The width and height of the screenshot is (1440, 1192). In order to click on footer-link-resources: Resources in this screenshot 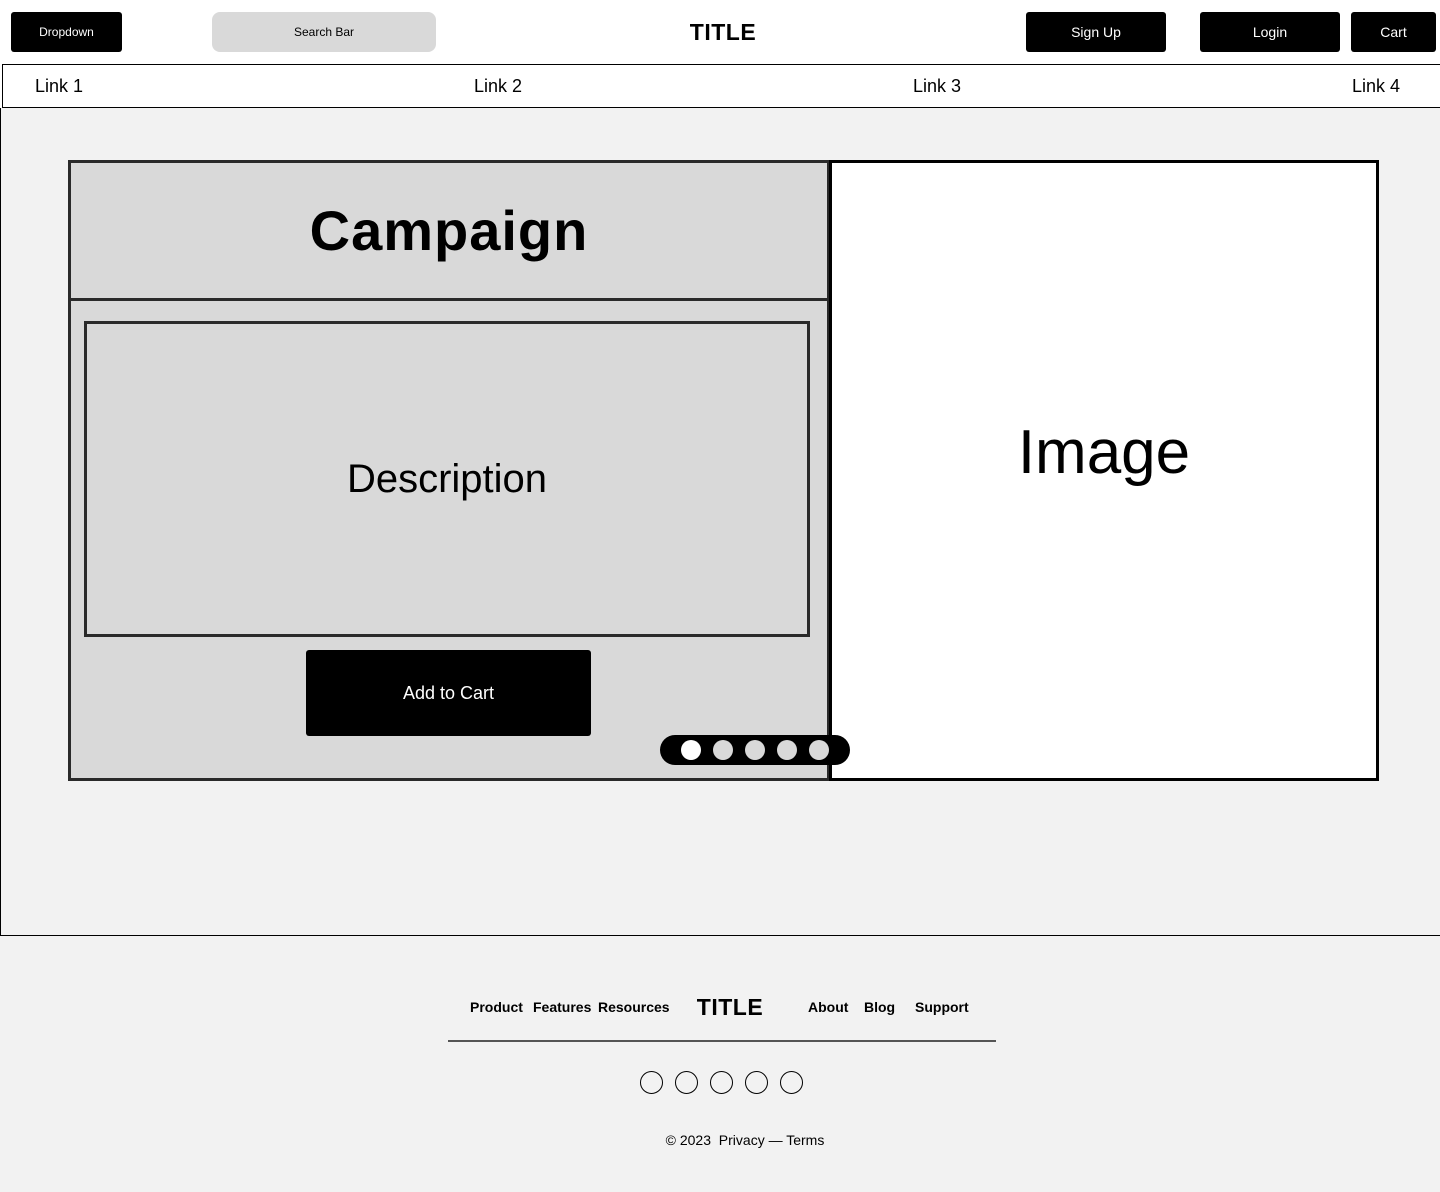, I will do `click(634, 1007)`.